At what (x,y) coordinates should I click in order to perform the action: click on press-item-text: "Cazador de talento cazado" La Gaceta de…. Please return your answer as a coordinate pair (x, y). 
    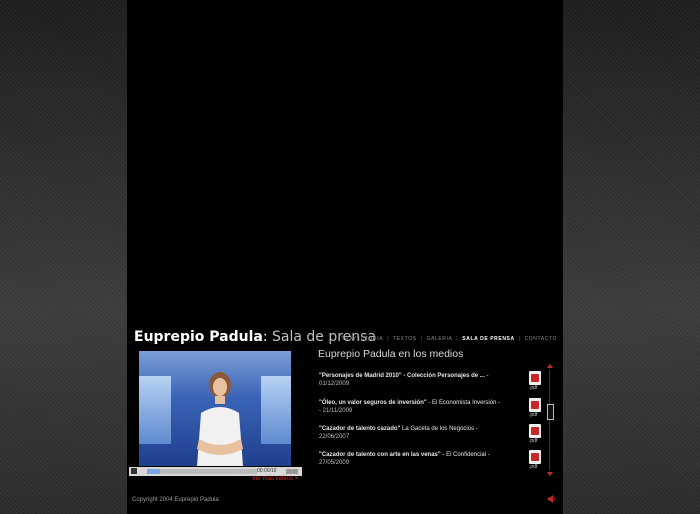
    Looking at the image, I should click on (418, 433).